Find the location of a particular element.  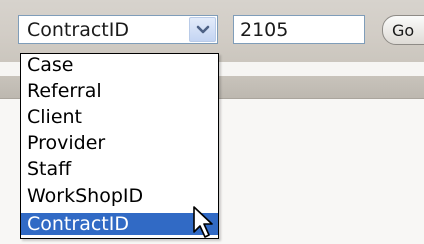

select-value: ContractID is located at coordinates (78, 30).